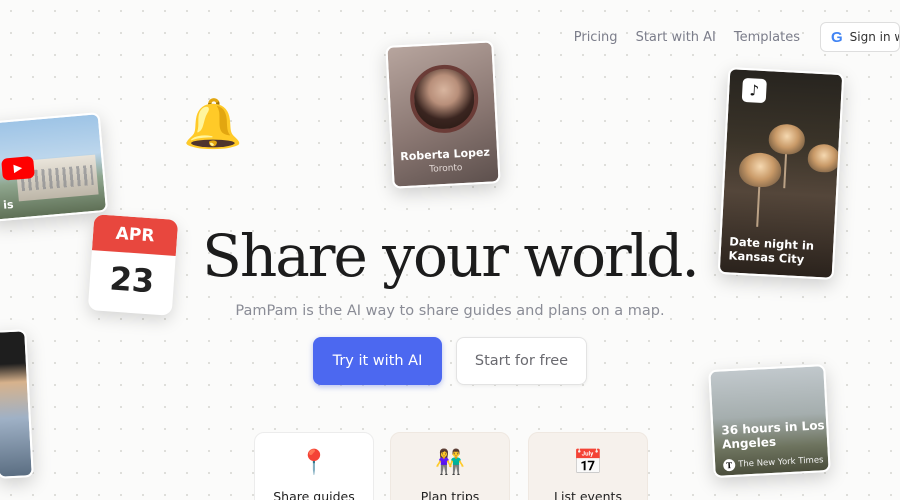  I want to click on bell-icon: 🔔, so click(213, 124).